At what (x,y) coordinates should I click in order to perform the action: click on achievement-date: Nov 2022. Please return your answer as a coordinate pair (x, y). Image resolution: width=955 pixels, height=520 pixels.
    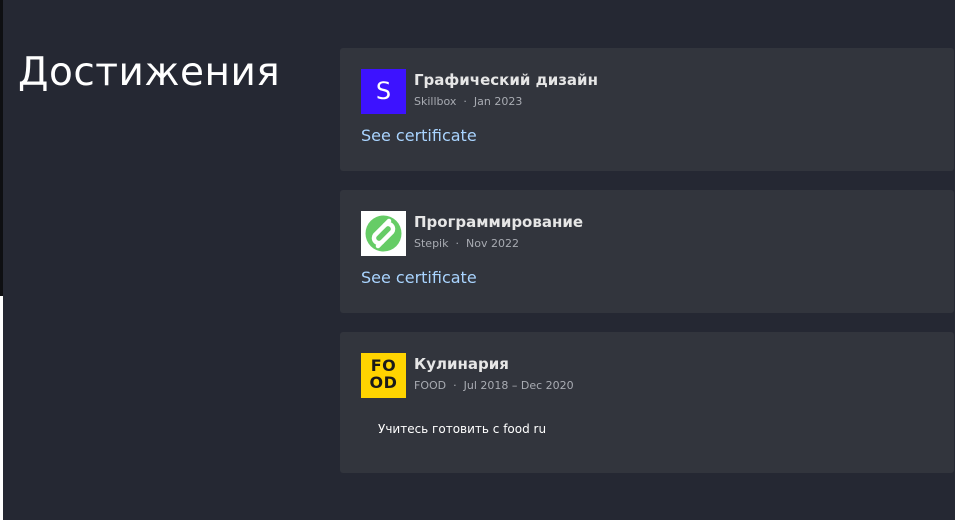
    Looking at the image, I should click on (492, 243).